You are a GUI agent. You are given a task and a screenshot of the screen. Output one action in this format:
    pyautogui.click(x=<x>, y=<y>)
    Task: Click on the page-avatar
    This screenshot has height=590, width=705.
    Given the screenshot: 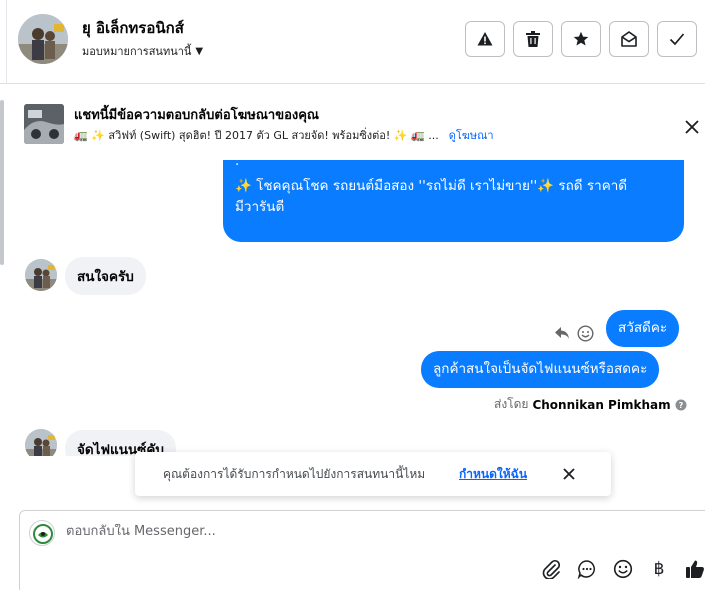 What is the action you would take?
    pyautogui.click(x=42, y=533)
    